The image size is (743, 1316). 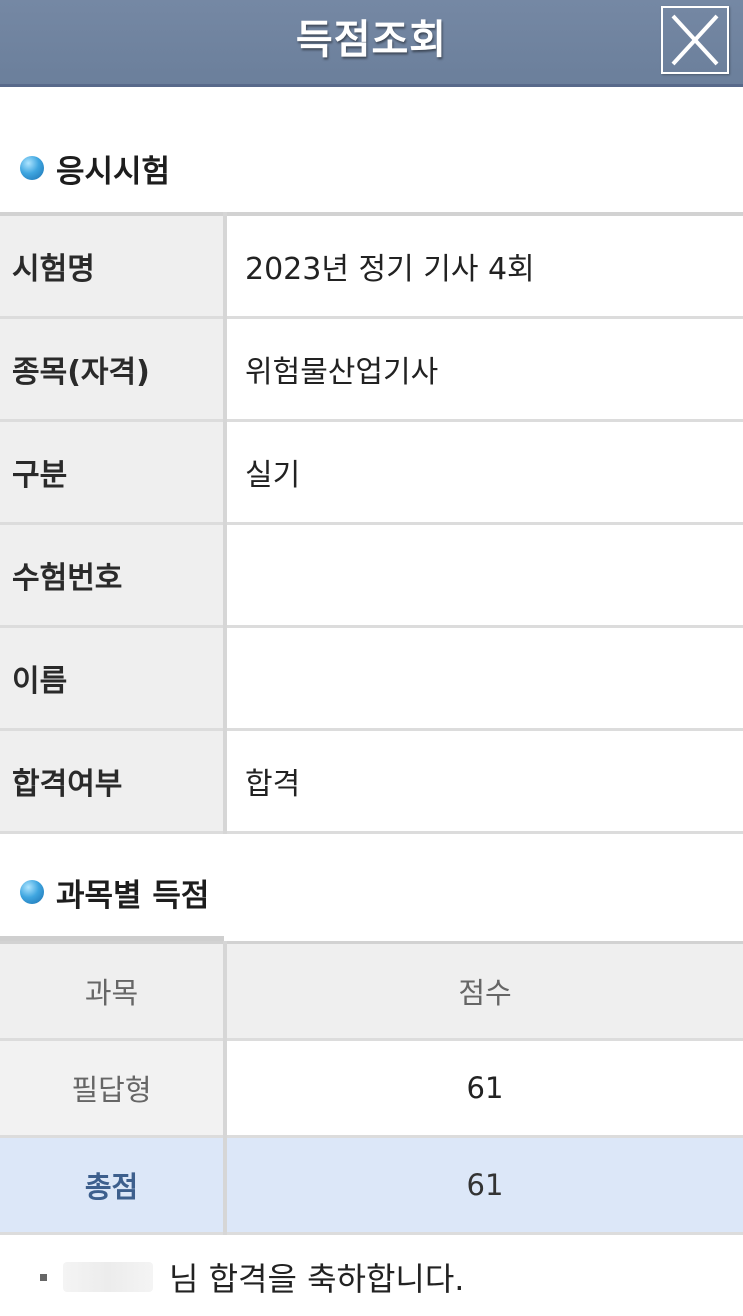 I want to click on category-label: 구분, so click(x=113, y=472).